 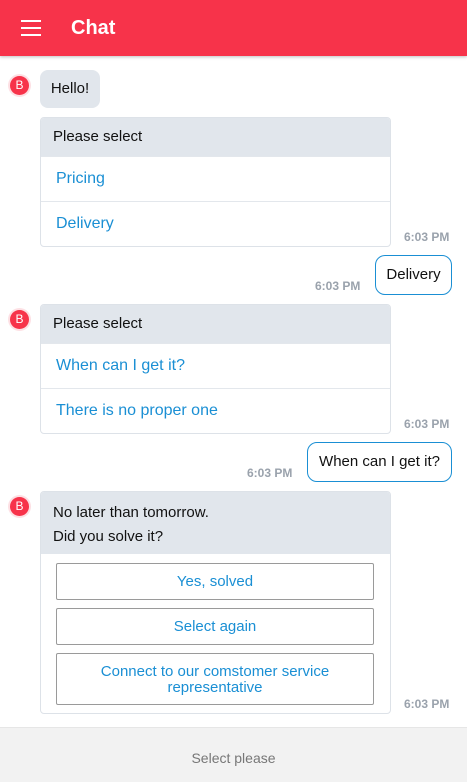 What do you see at coordinates (215, 410) in the screenshot?
I see `option-no-proper-one: There is no proper one` at bounding box center [215, 410].